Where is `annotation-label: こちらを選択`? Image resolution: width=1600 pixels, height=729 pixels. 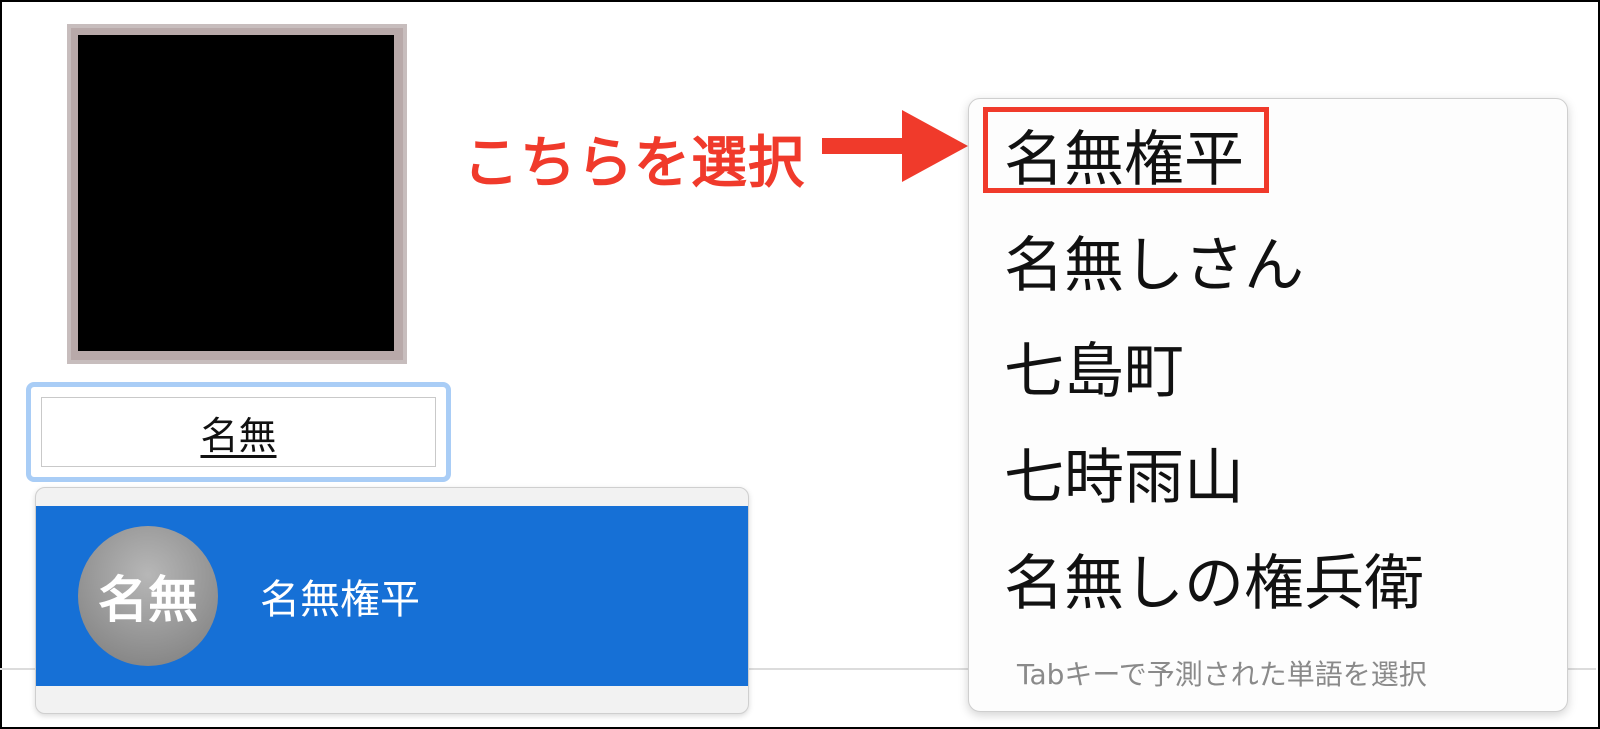
annotation-label: こちらを選択 is located at coordinates (634, 163).